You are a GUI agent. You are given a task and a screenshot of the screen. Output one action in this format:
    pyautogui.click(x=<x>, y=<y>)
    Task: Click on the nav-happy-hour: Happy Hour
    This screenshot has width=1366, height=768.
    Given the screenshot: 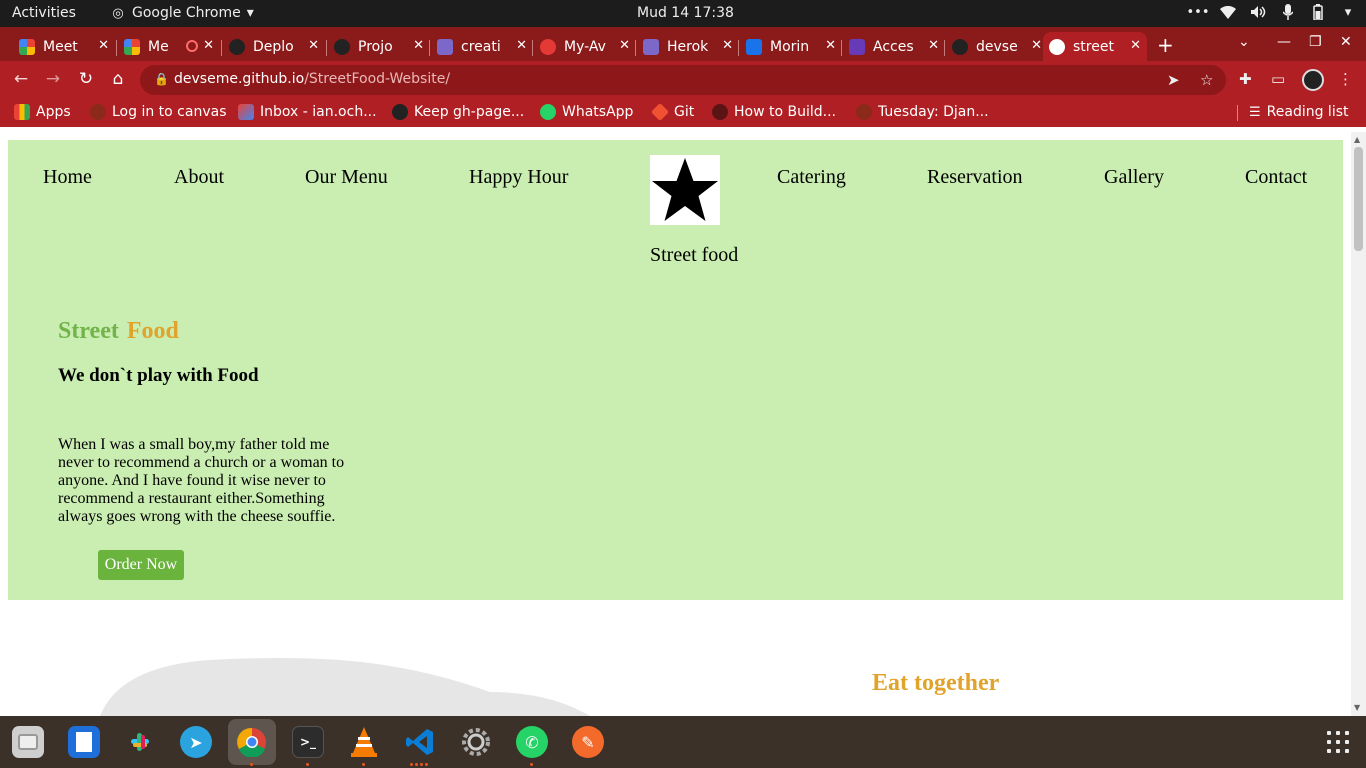 What is the action you would take?
    pyautogui.click(x=518, y=177)
    